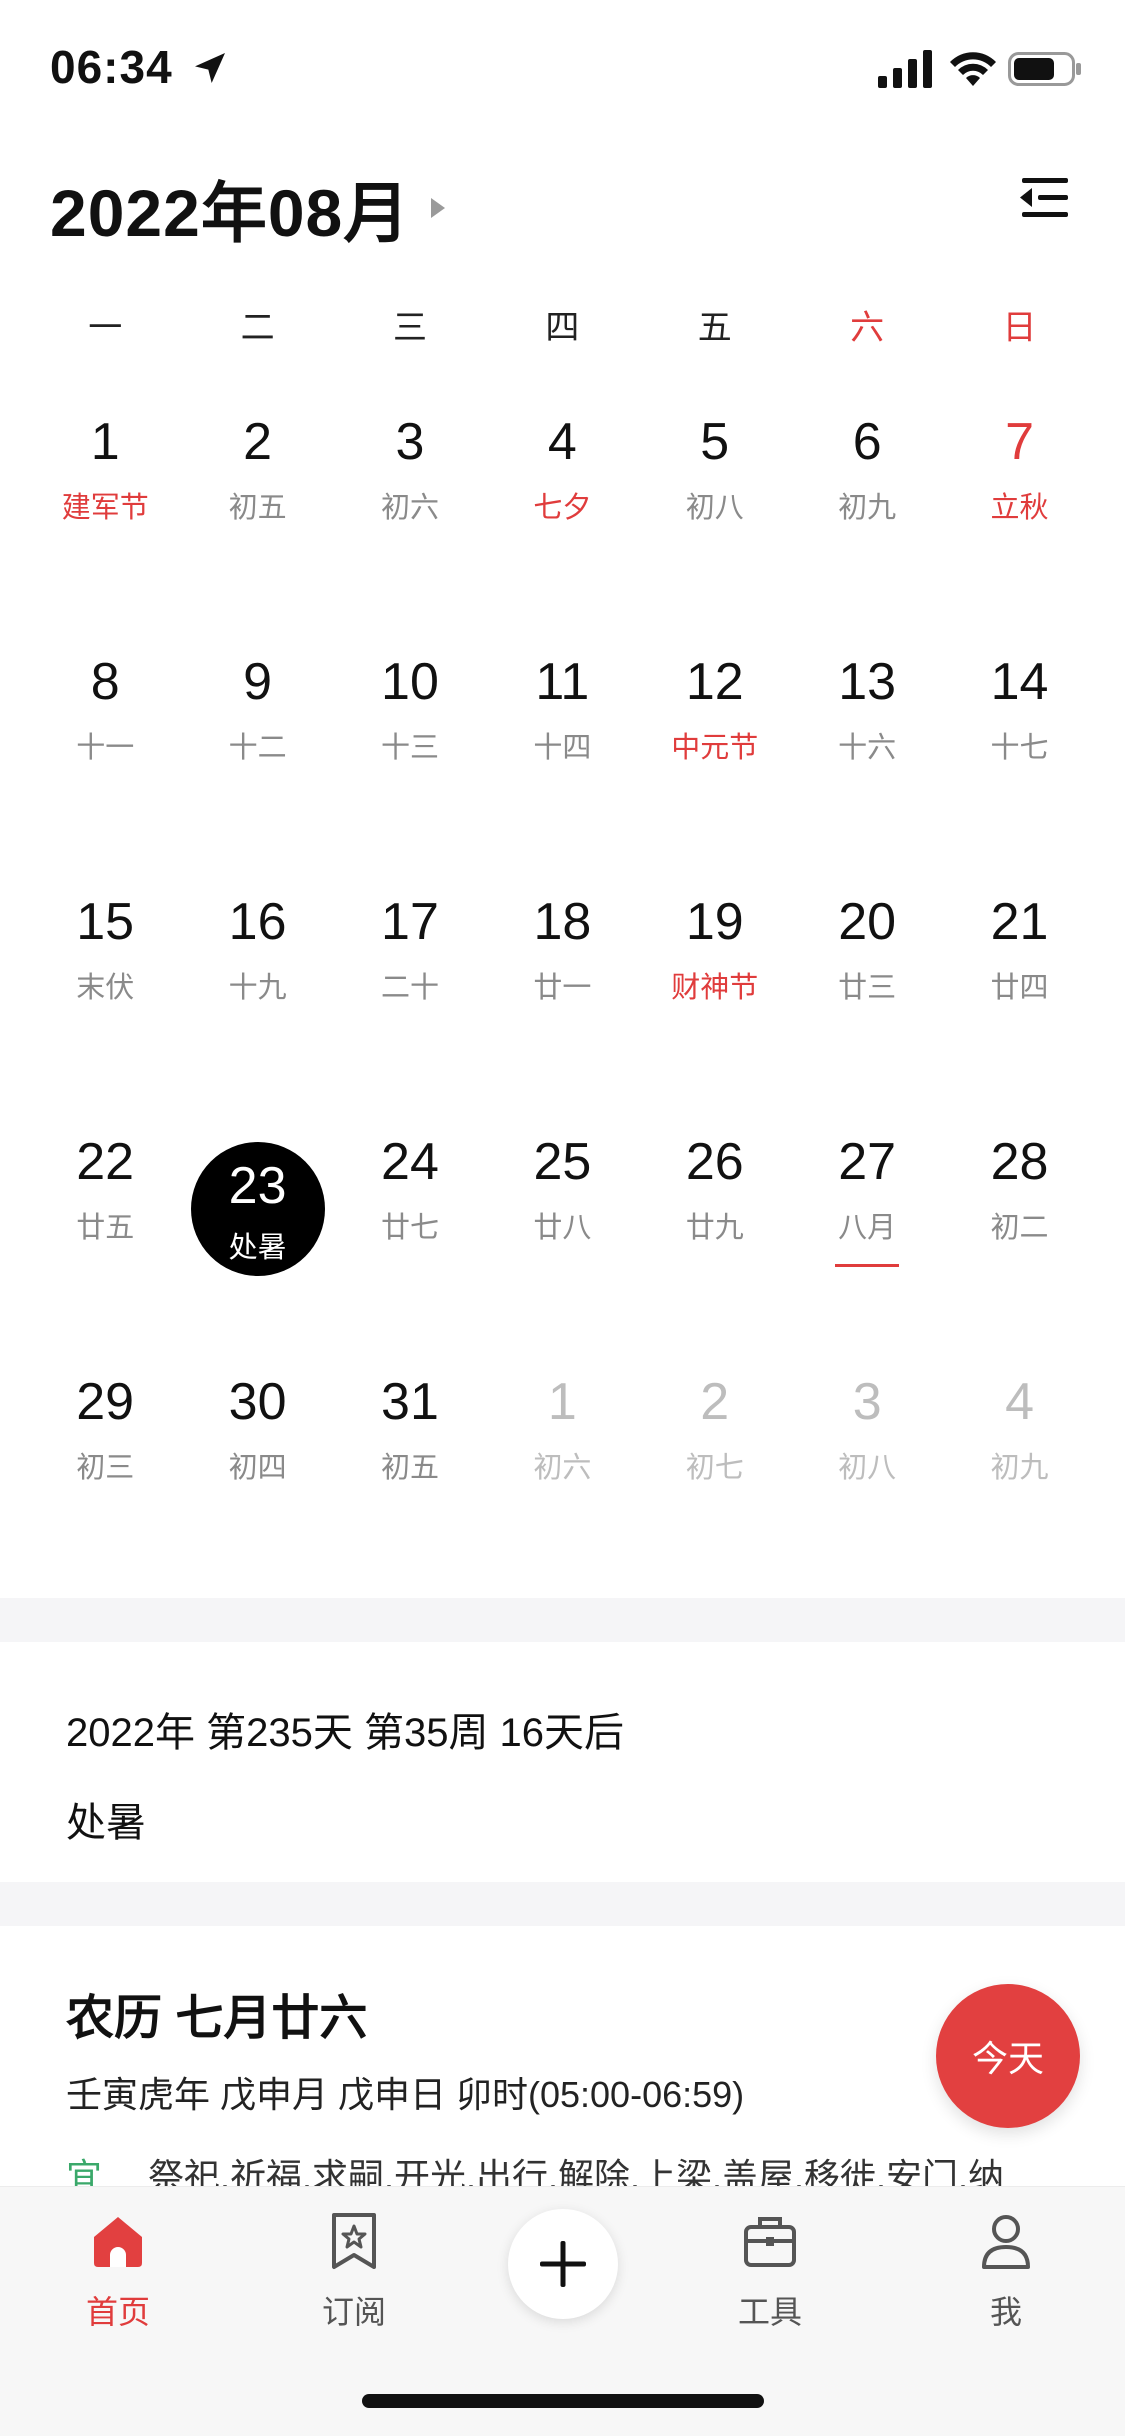  What do you see at coordinates (210, 68) in the screenshot?
I see `location-arrow-icon` at bounding box center [210, 68].